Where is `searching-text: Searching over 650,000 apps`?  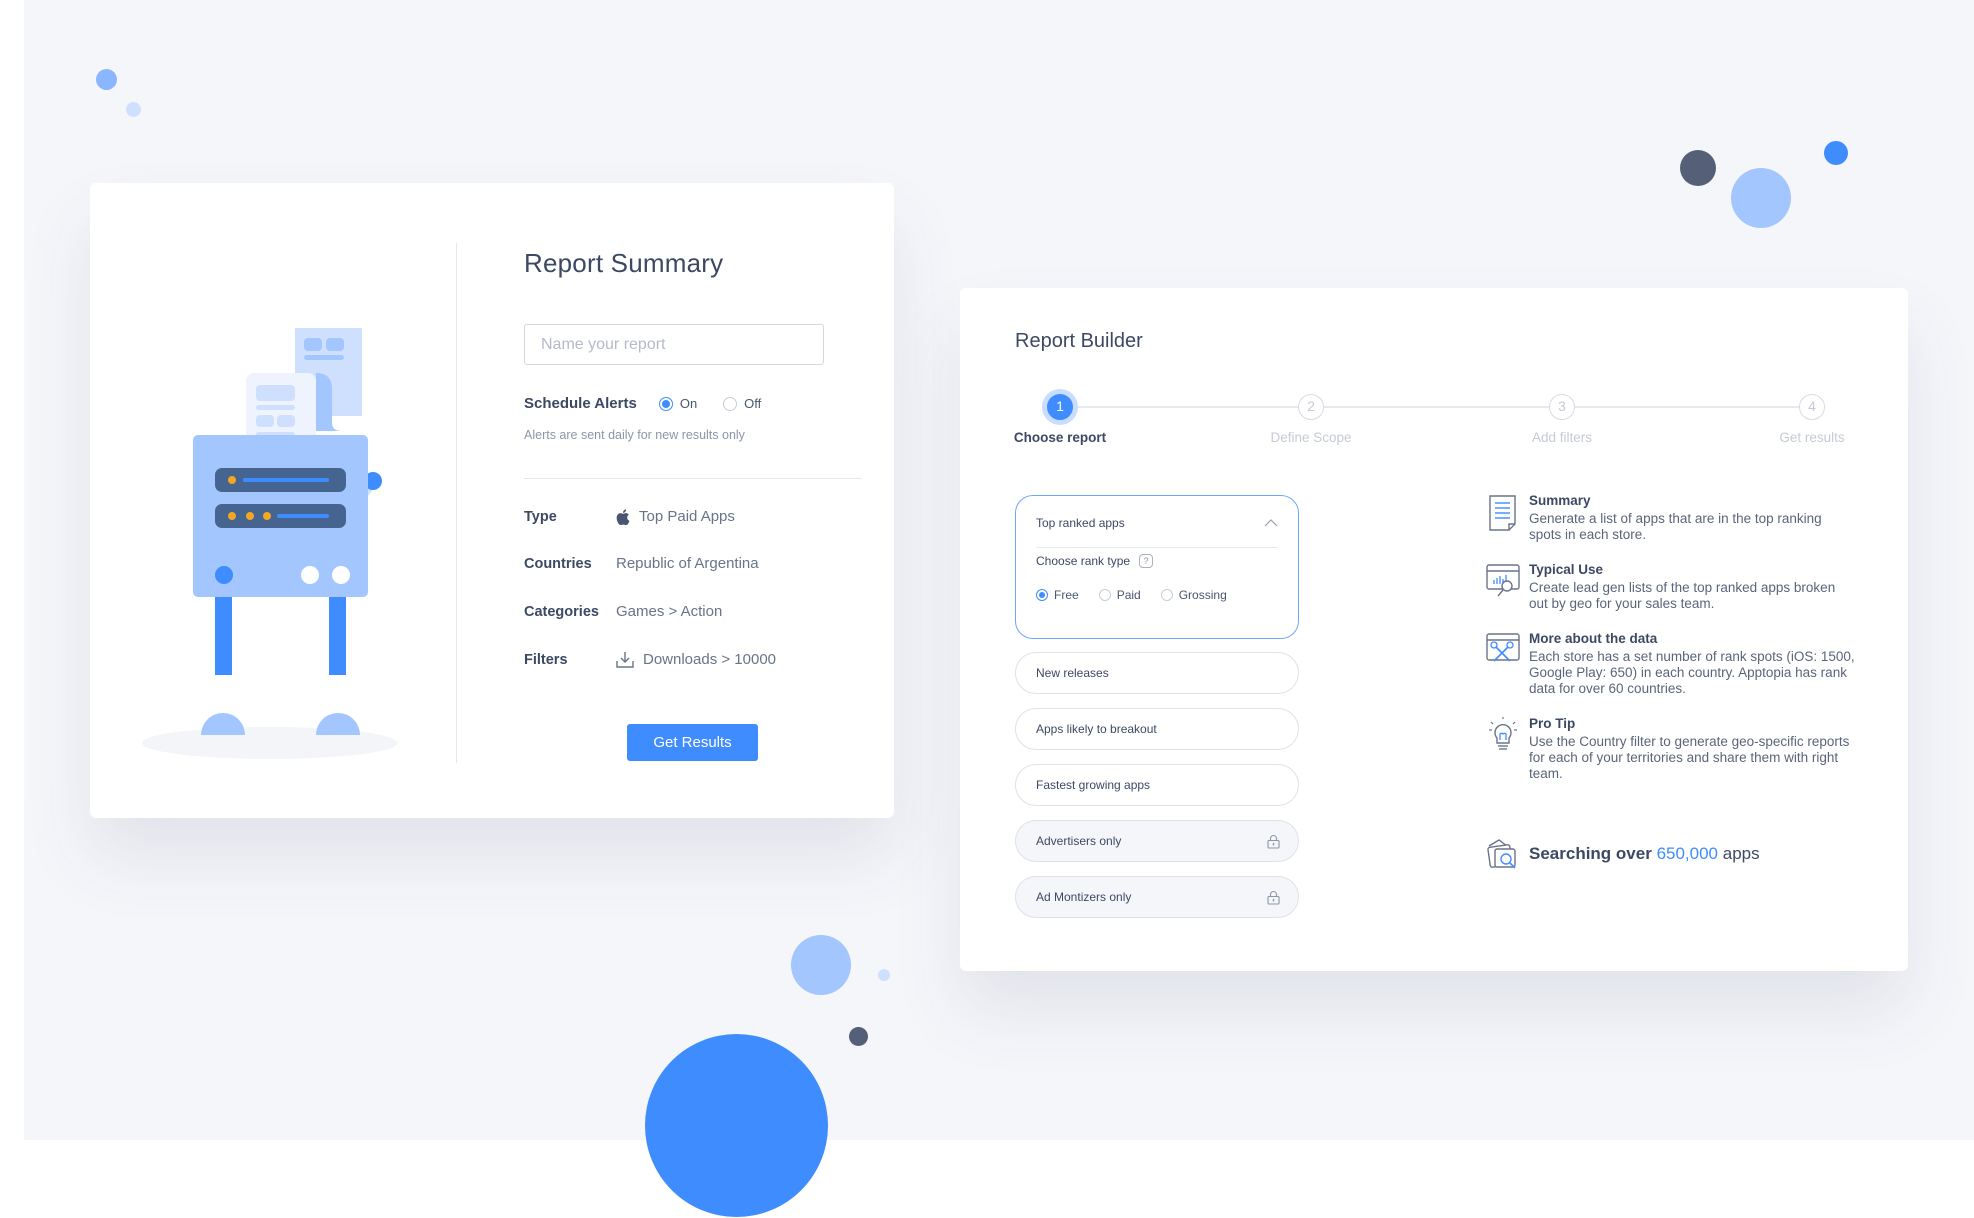
searching-text: Searching over 650,000 apps is located at coordinates (1644, 853).